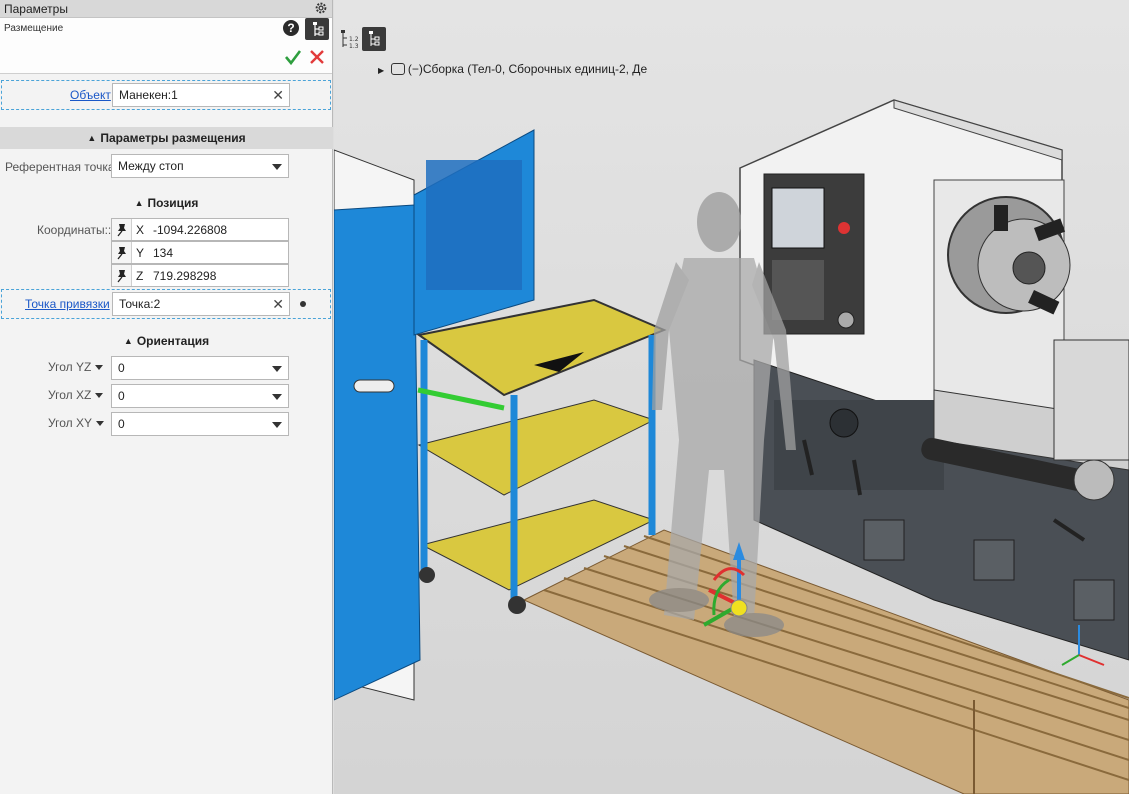 The width and height of the screenshot is (1129, 794). I want to click on object-link: Объект, so click(90, 95).